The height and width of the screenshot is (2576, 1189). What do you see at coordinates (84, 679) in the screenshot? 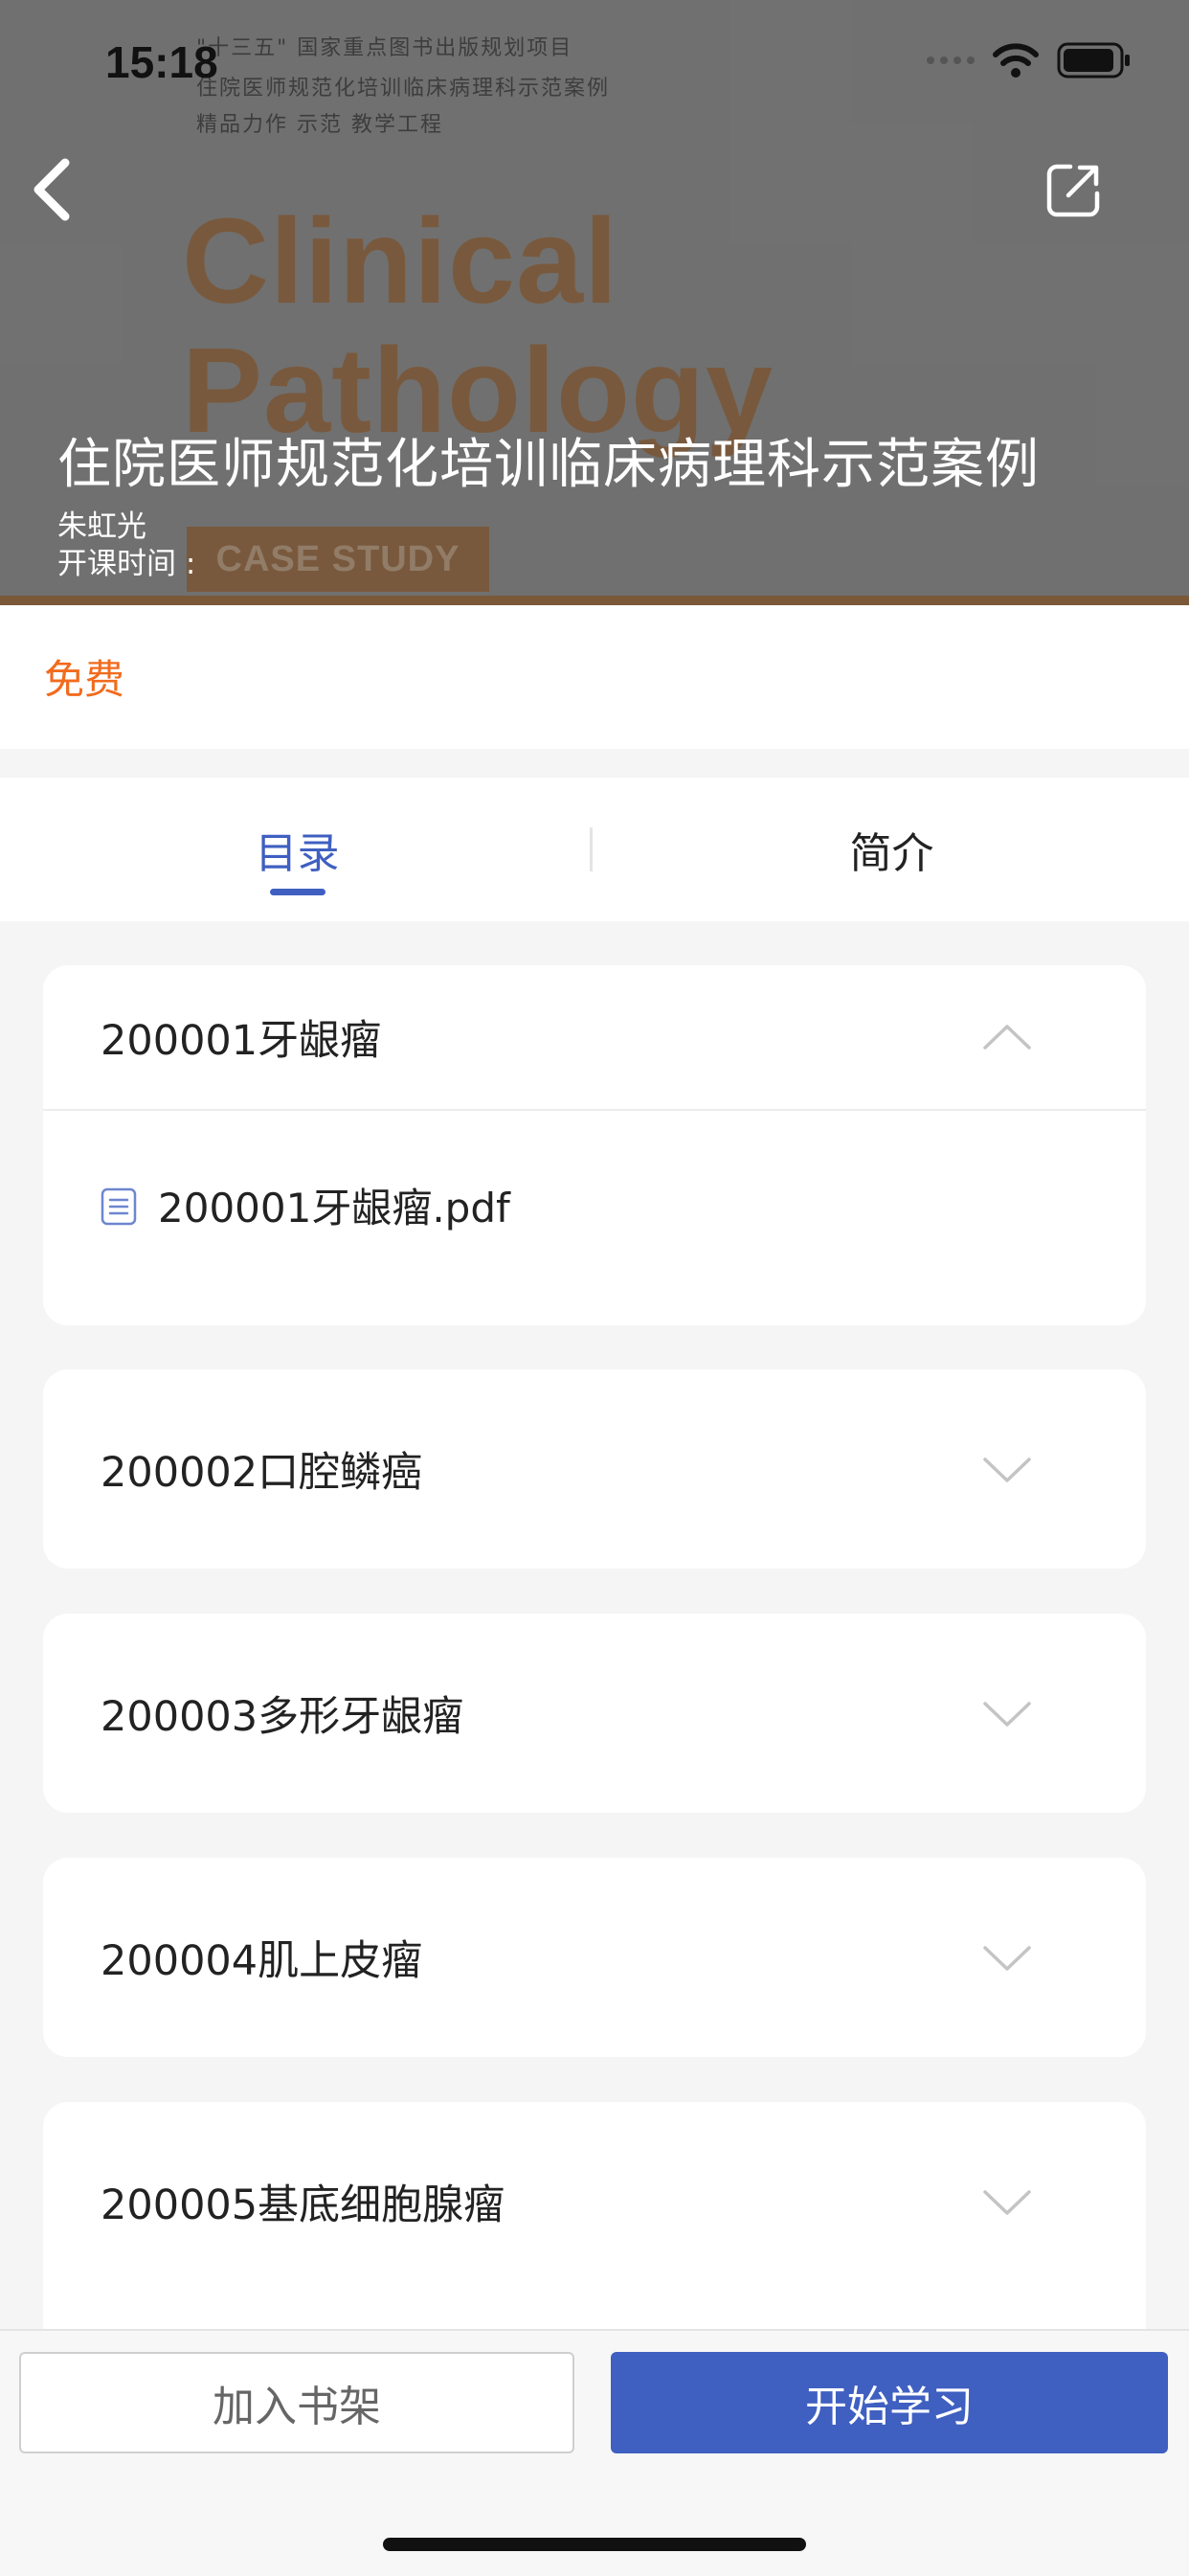
I see `price-label: 免费` at bounding box center [84, 679].